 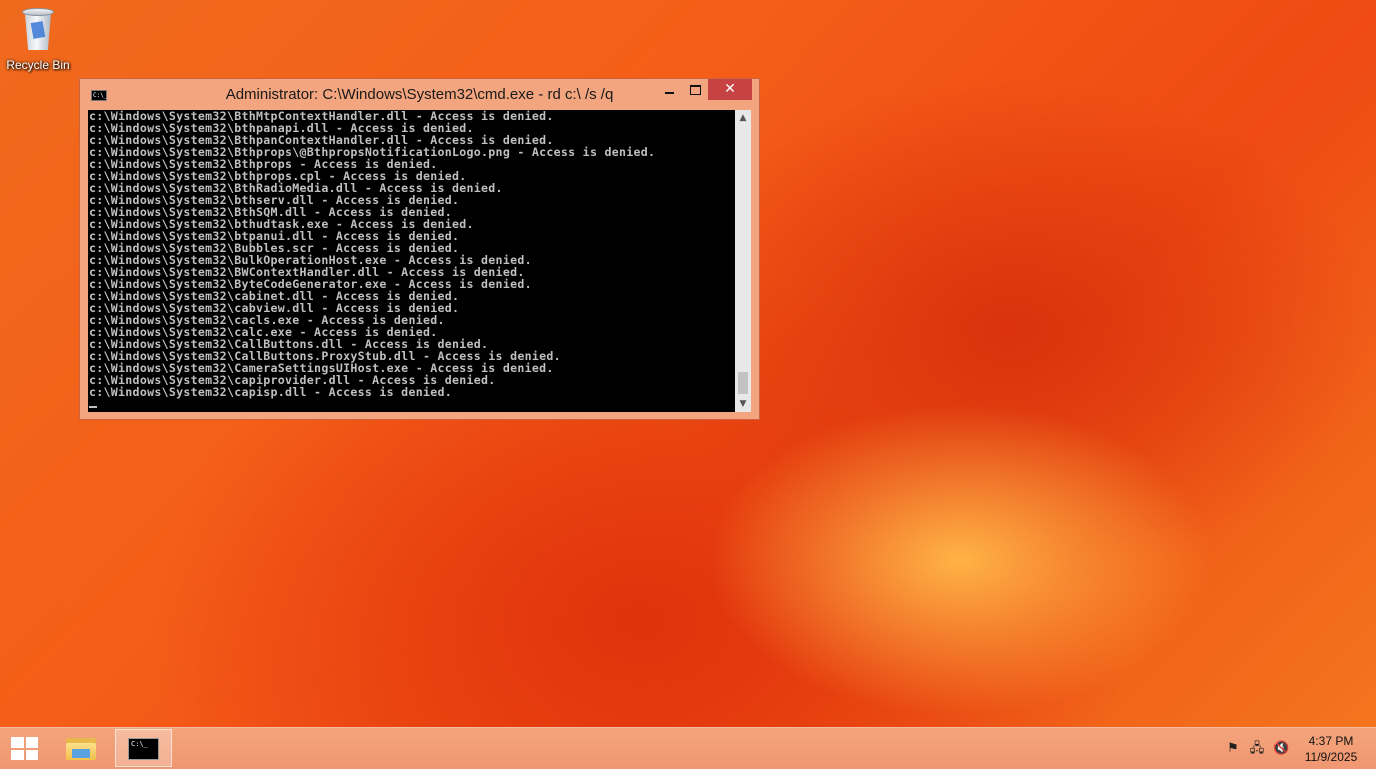 What do you see at coordinates (688, 748) in the screenshot?
I see `taskbar: C:\_ ⚑ 🖧 🔇 4:37 PM 11/9/2025` at bounding box center [688, 748].